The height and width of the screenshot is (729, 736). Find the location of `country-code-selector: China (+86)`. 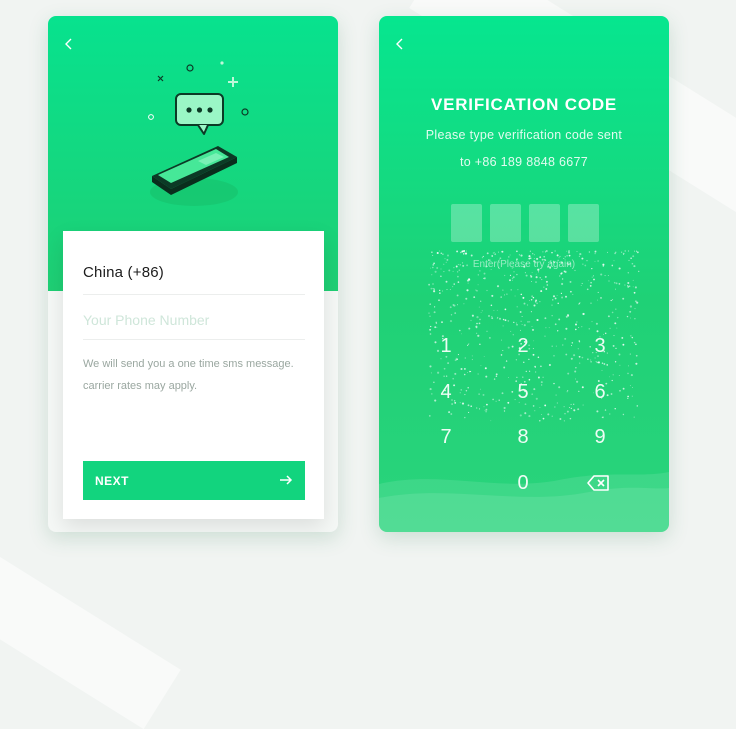

country-code-selector: China (+86) is located at coordinates (123, 272).